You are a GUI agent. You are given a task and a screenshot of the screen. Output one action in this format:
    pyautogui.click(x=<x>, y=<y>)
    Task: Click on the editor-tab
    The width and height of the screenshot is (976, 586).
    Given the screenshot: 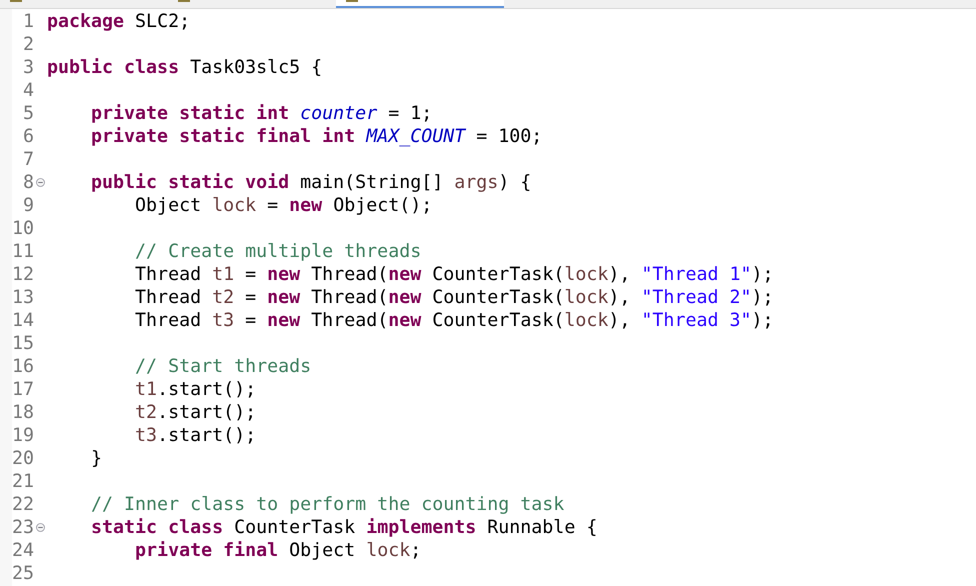 What is the action you would take?
    pyautogui.click(x=420, y=4)
    